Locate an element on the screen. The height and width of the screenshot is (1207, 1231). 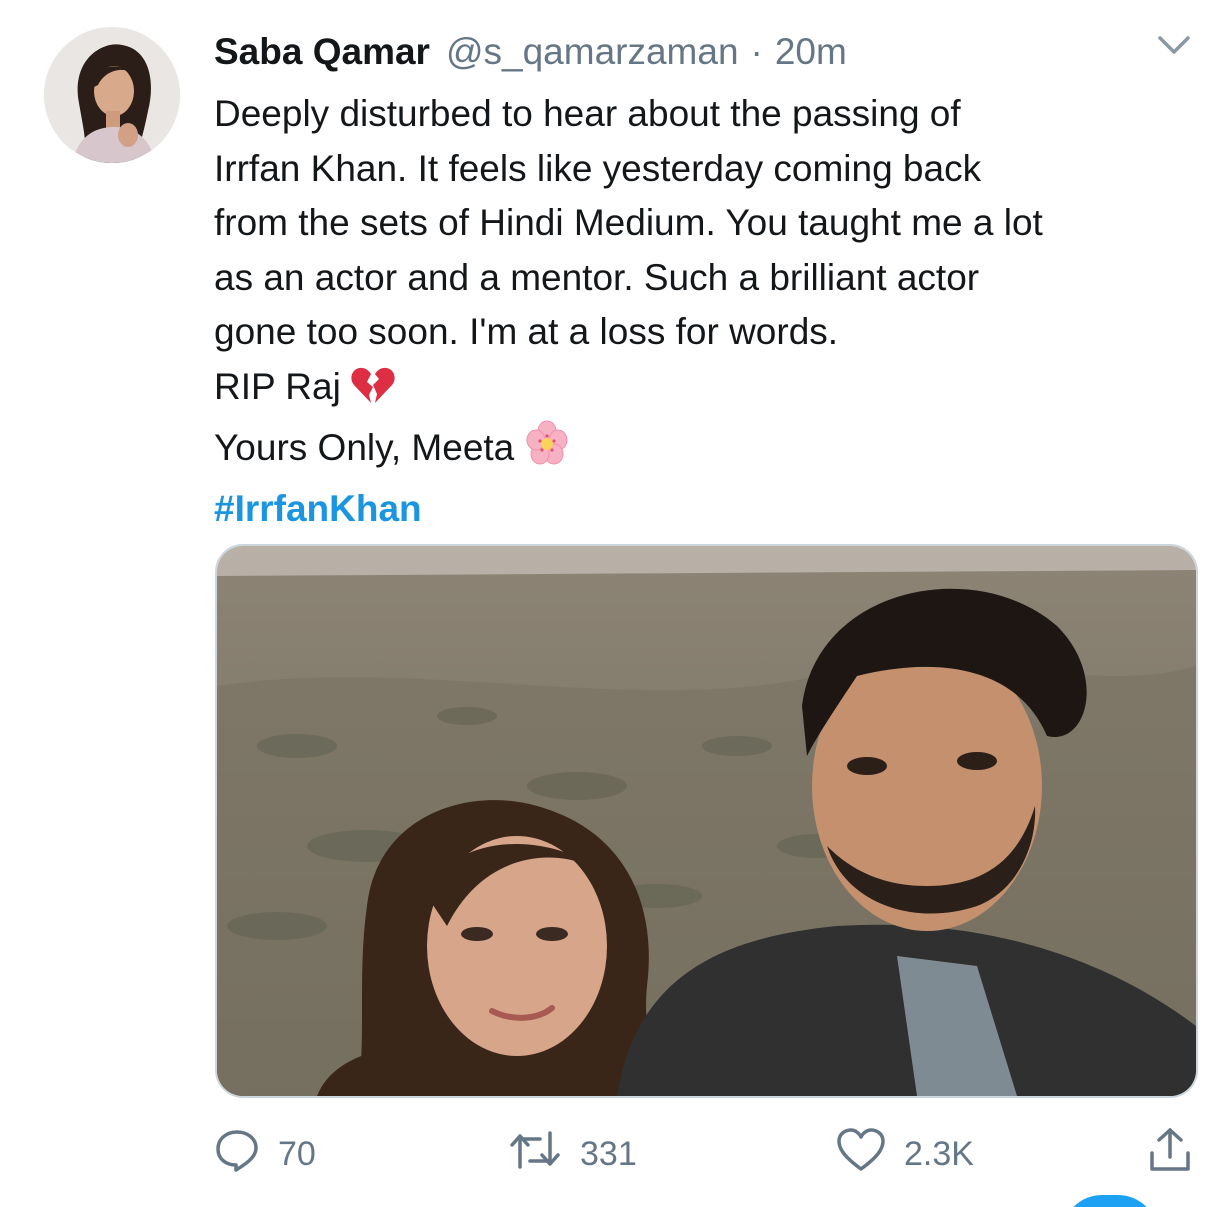
chevron-down-icon is located at coordinates (1174, 45).